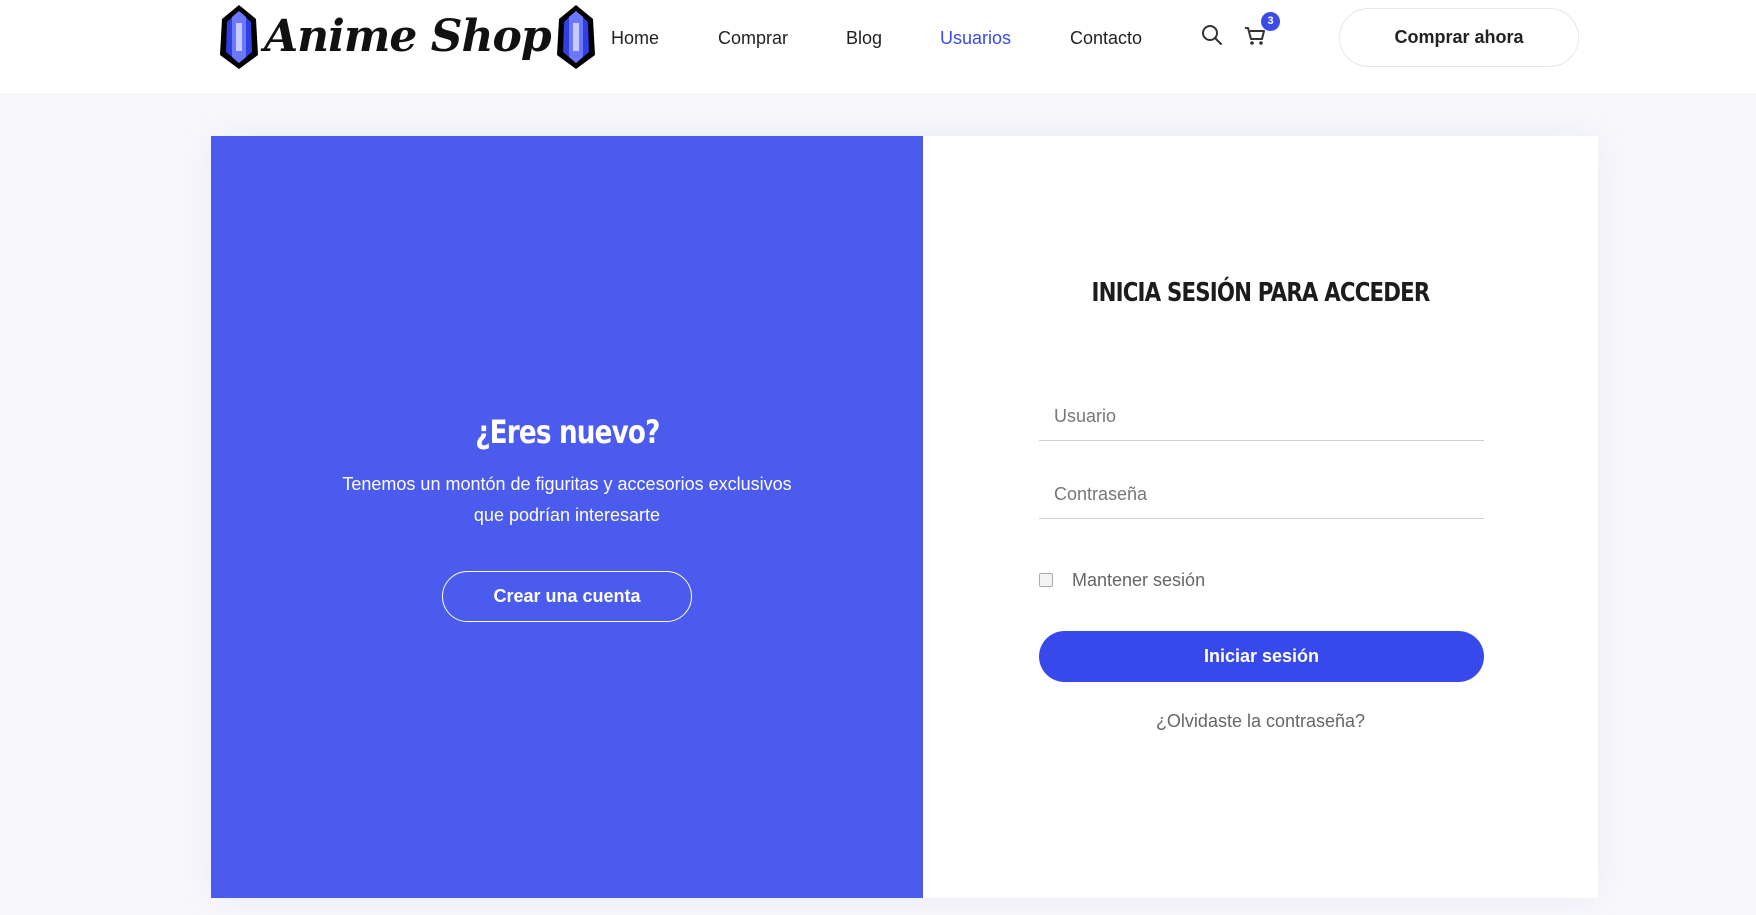 The image size is (1756, 915). I want to click on nav-contacto: Contacto, so click(1106, 38).